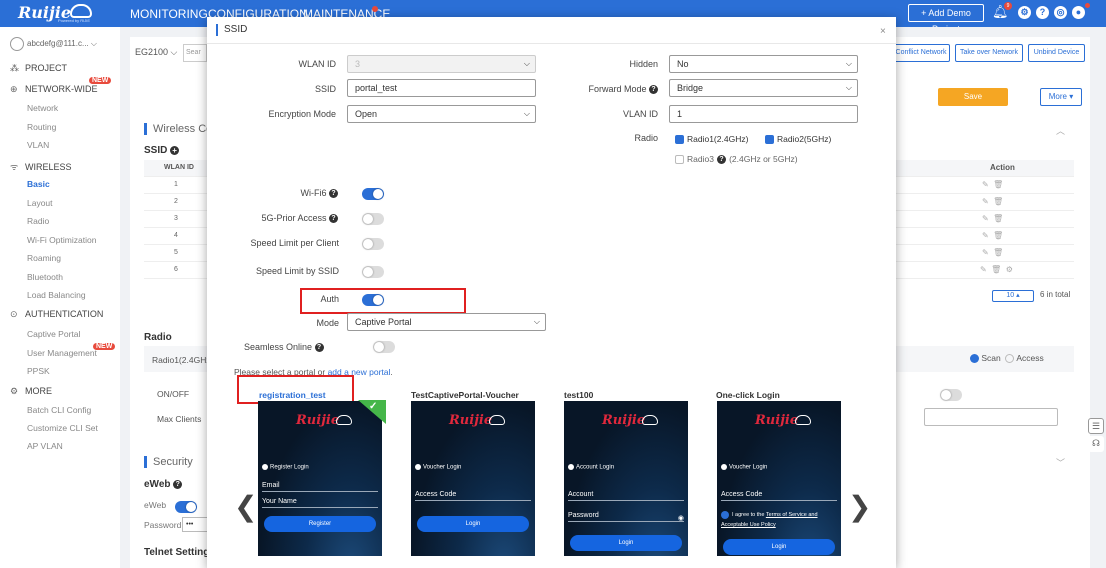 The width and height of the screenshot is (1106, 568). I want to click on portal-card-voucher: Ruijie Voucher Login Access Code Login, so click(473, 478).